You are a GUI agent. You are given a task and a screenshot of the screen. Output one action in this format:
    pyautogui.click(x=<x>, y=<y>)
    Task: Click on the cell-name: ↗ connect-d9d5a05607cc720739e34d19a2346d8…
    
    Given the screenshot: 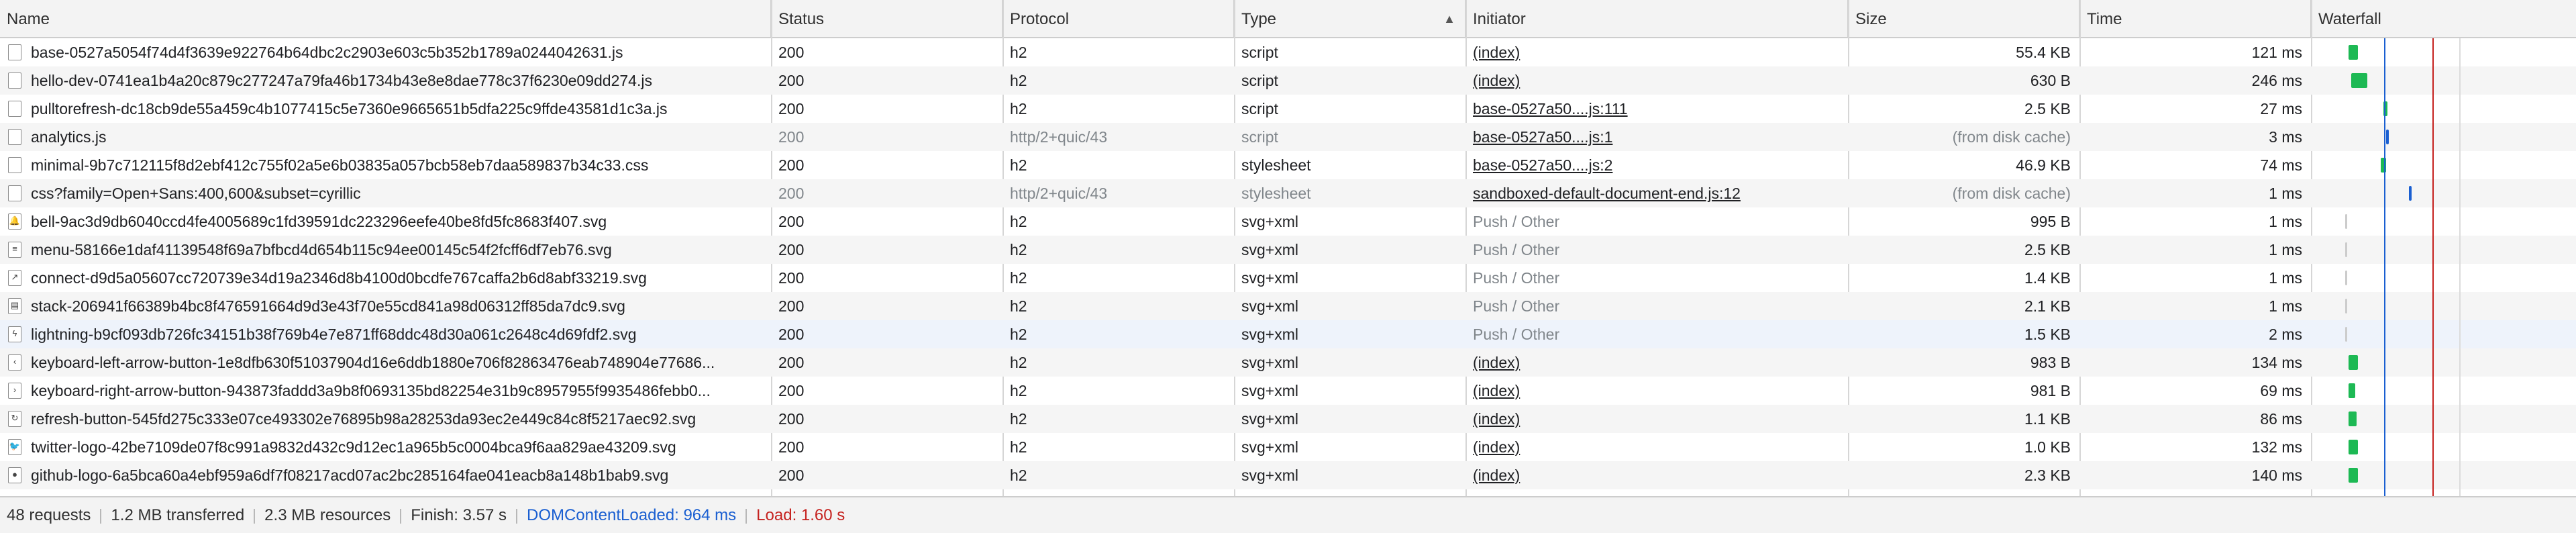 What is the action you would take?
    pyautogui.click(x=386, y=278)
    